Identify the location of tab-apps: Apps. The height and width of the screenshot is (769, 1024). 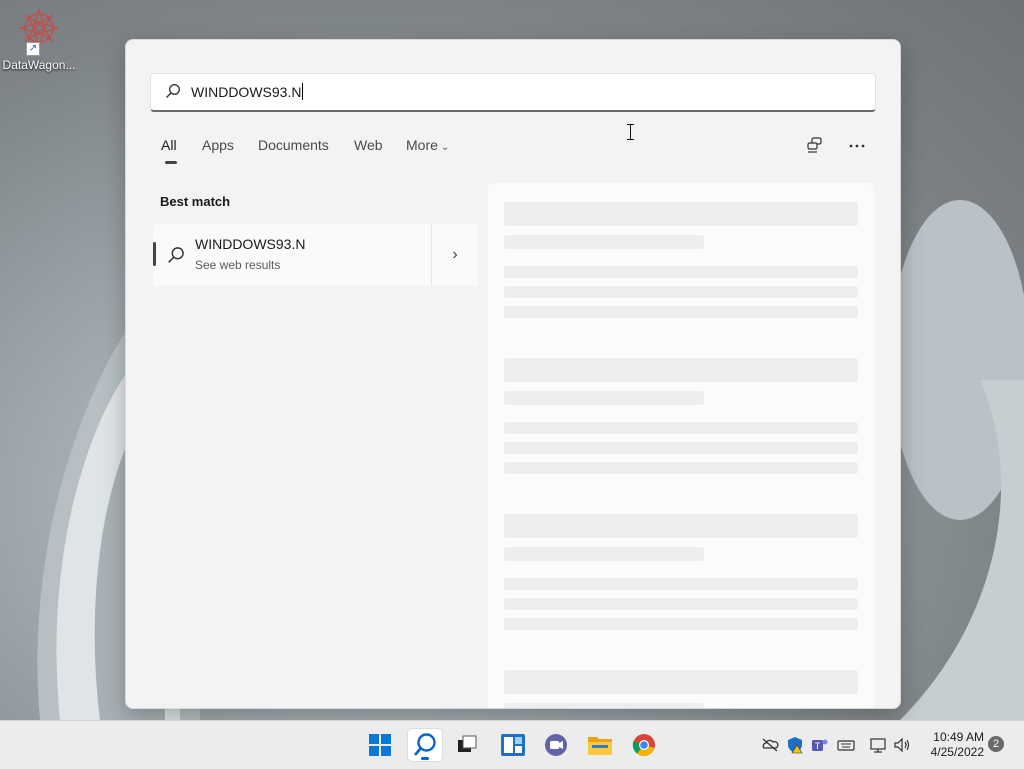
(218, 145).